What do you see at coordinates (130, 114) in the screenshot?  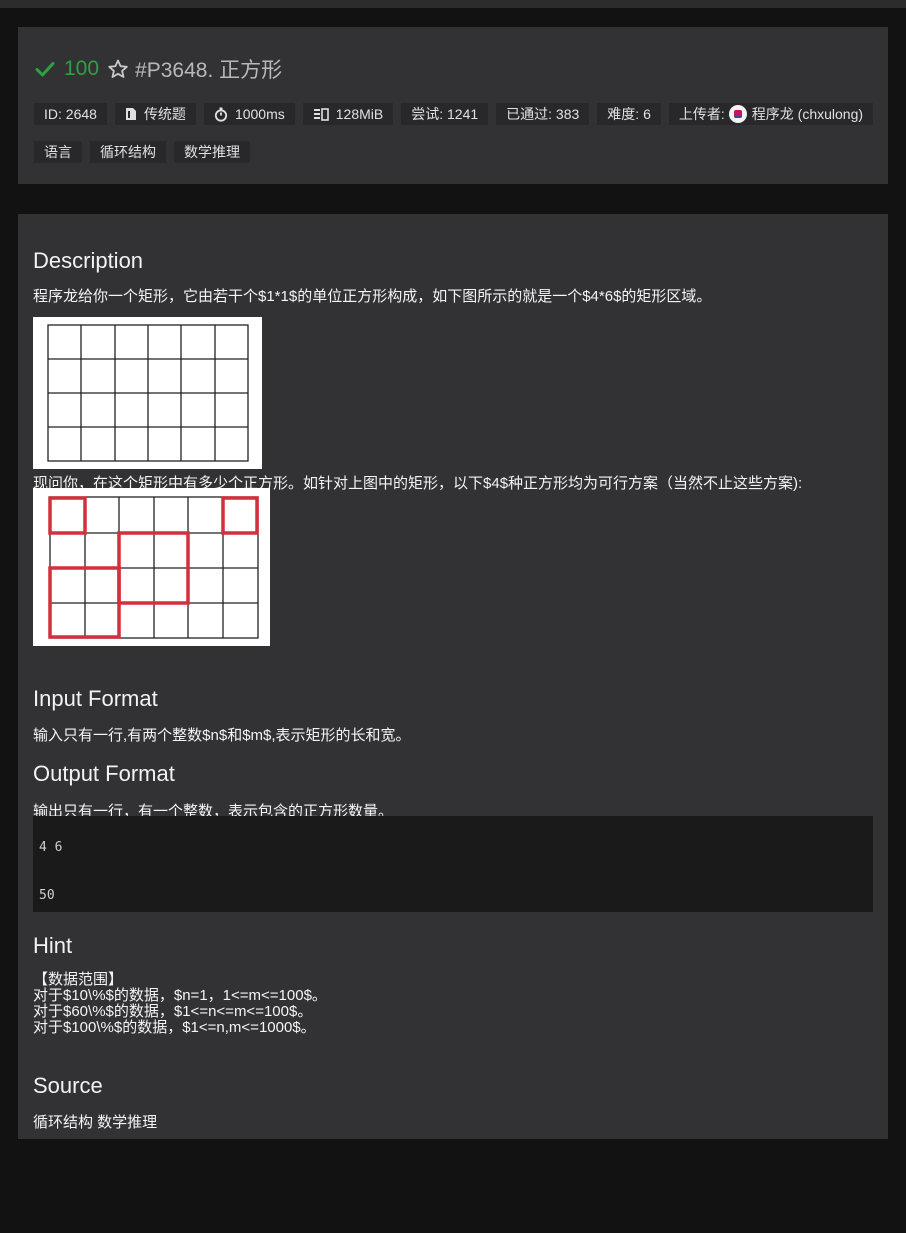 I see `file-icon` at bounding box center [130, 114].